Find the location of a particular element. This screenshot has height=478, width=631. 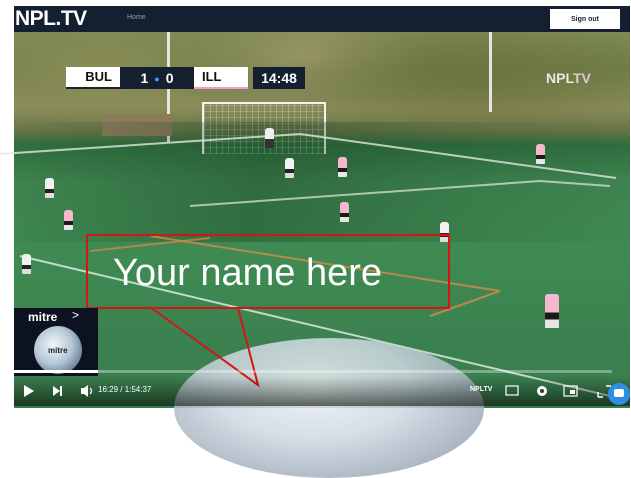

pip-icon is located at coordinates (570, 391).